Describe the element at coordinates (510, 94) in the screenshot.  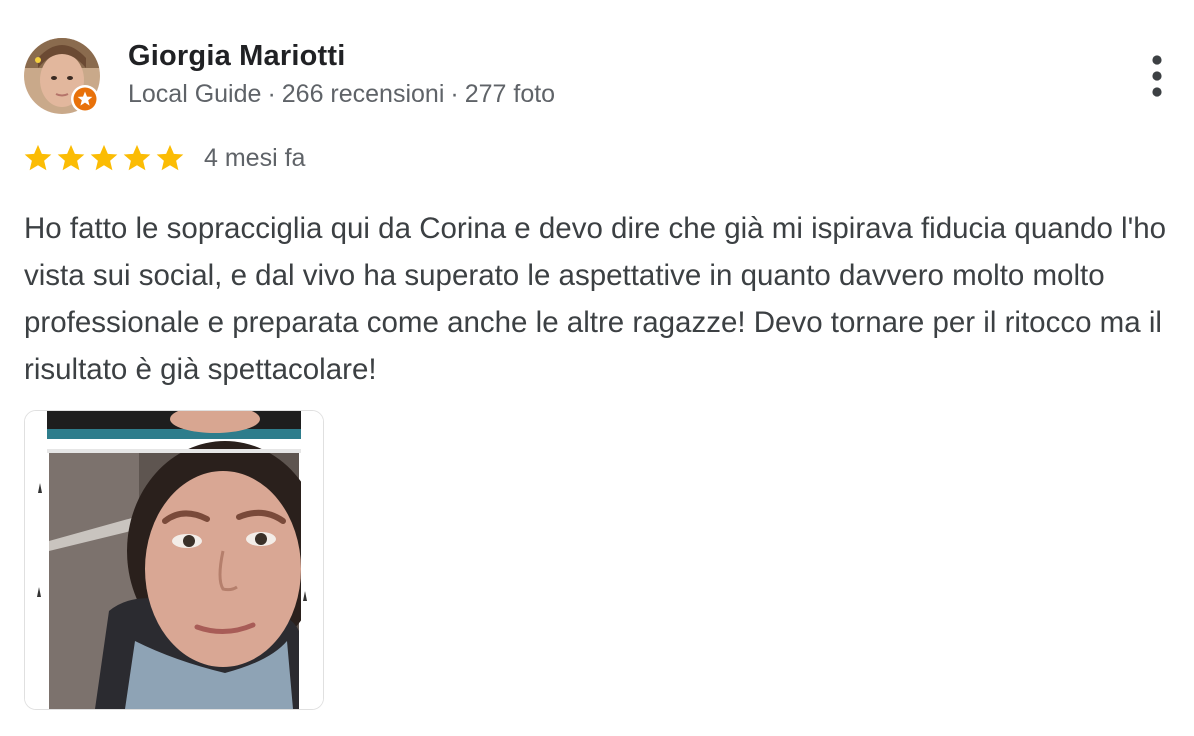
I see `reviewer-photos-count: 277 foto` at that location.